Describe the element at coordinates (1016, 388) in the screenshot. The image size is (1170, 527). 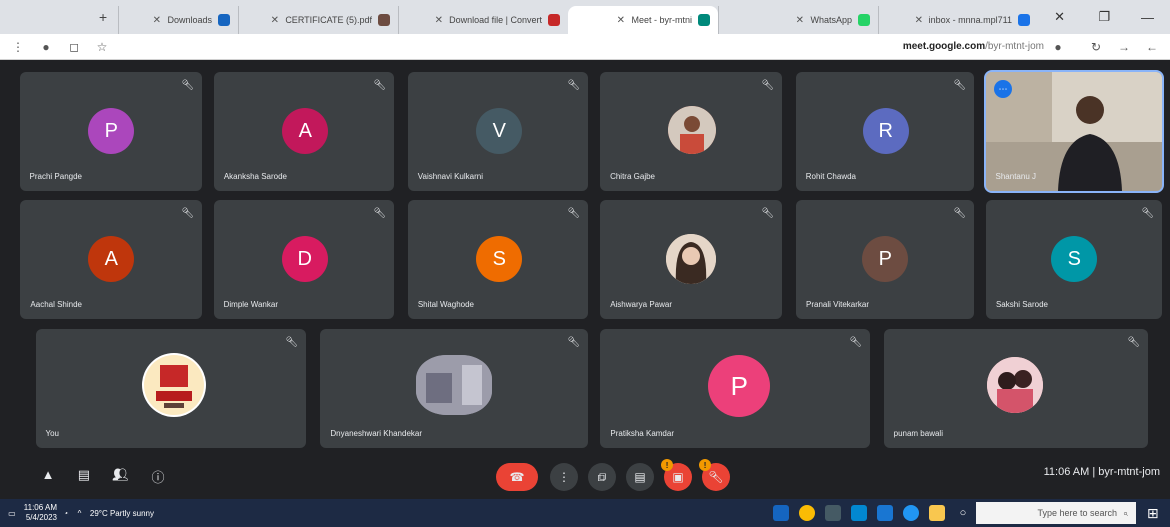
I see `participant-tile: 🎤︎ punam bawali` at that location.